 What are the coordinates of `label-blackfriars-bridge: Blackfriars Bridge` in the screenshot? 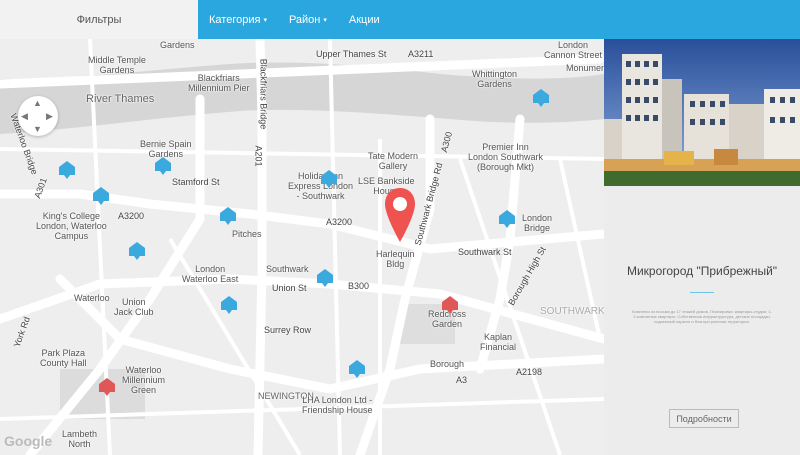 It's located at (263, 94).